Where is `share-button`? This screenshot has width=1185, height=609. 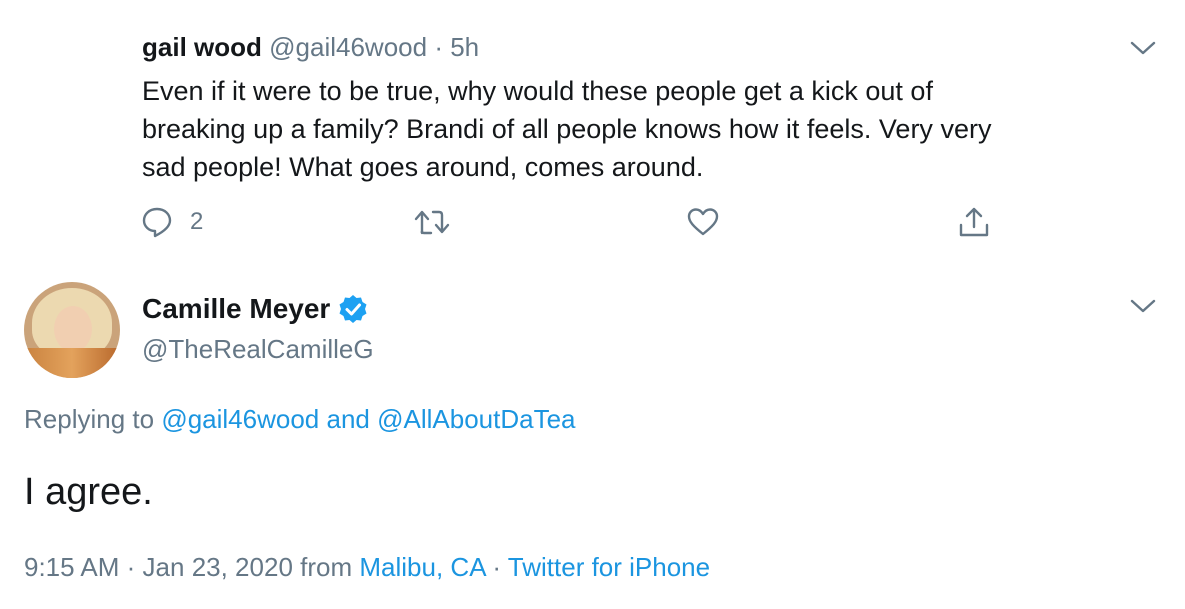 share-button is located at coordinates (974, 222).